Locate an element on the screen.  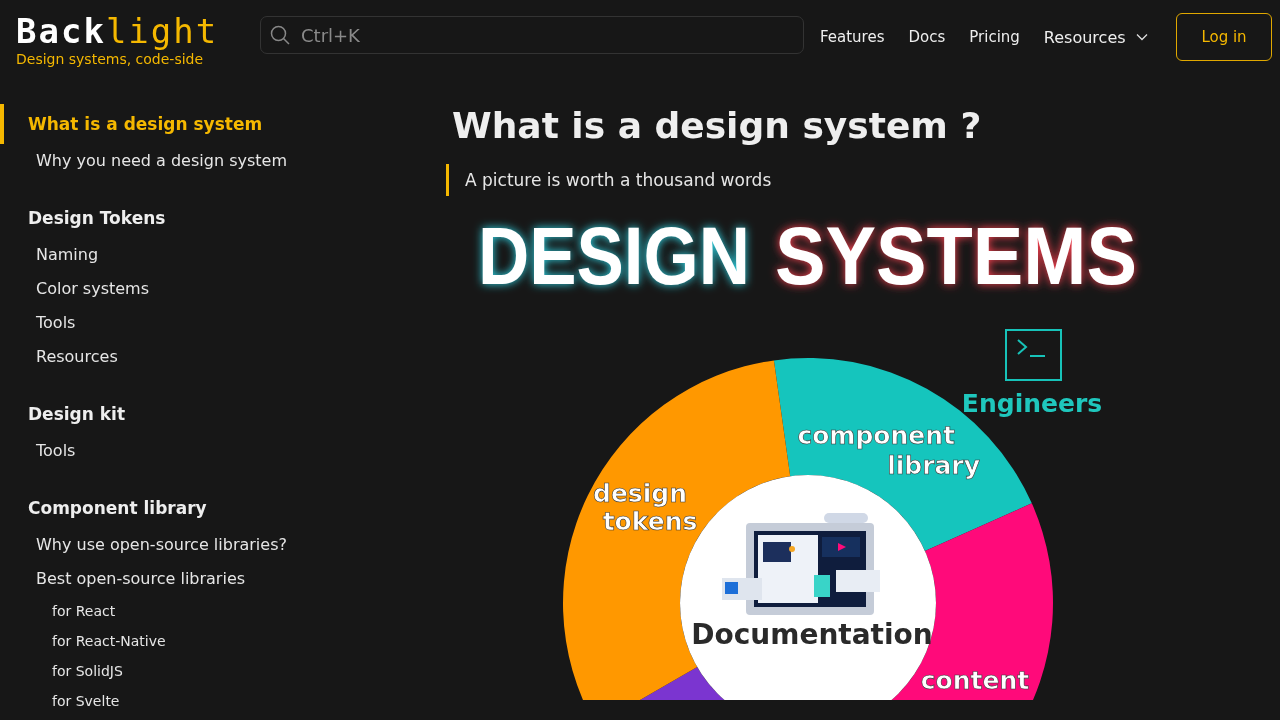
heading-text: DESIGN SYSTEMS is located at coordinates (819, 255).